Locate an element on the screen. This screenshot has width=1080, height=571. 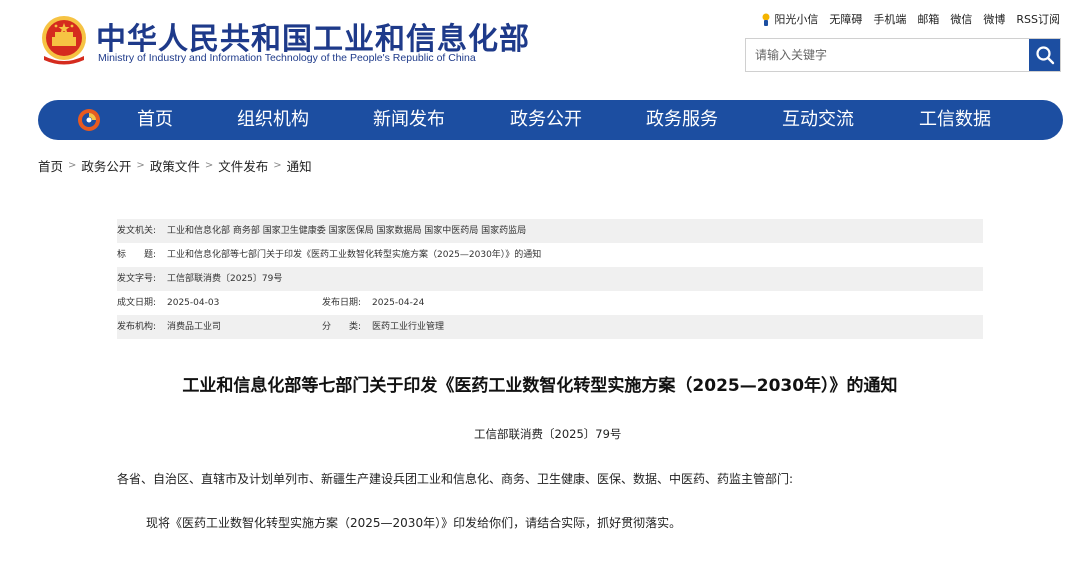
toplink-label: 阳光小信 is located at coordinates (796, 19).